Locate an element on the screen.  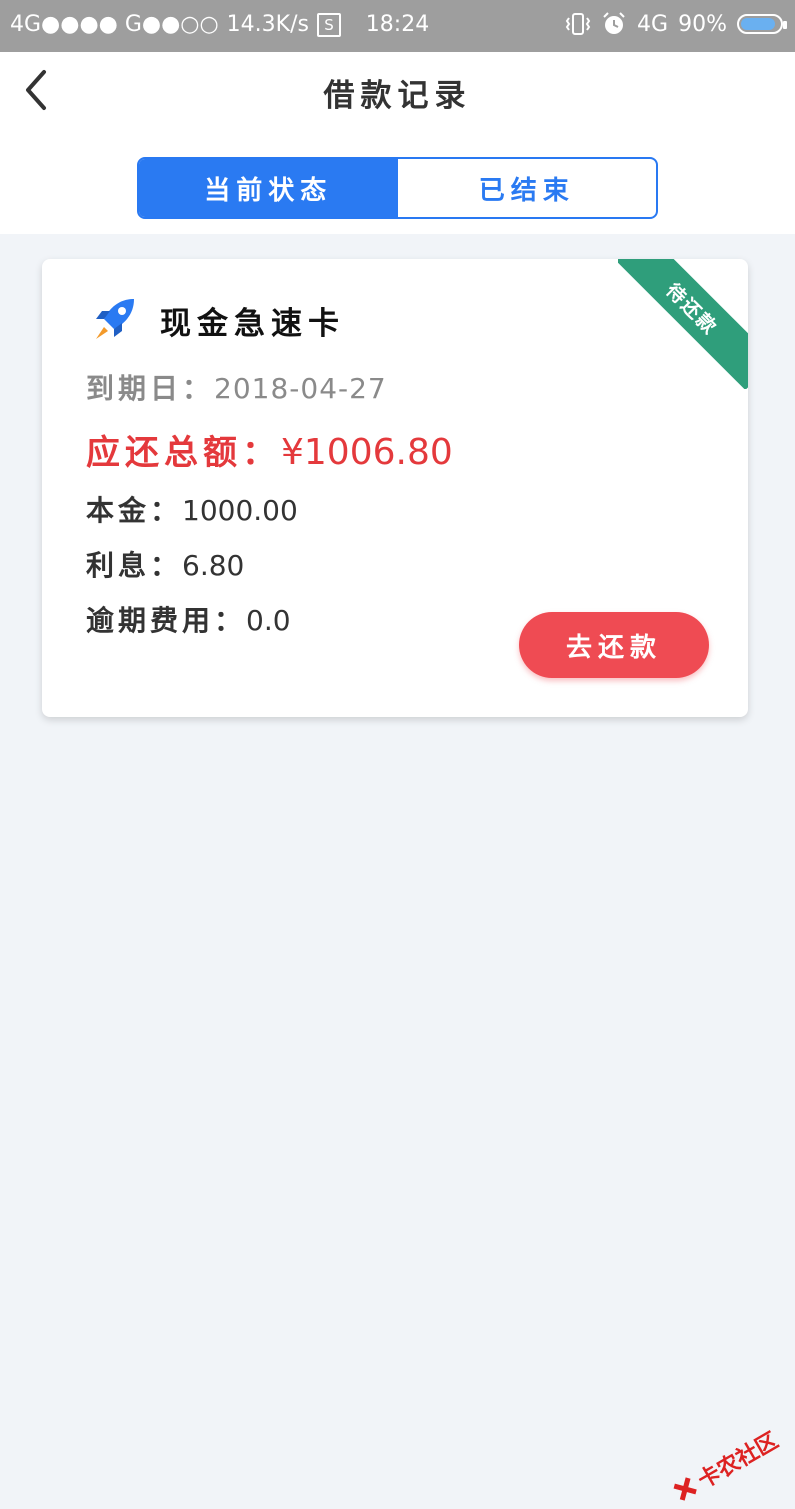
tab-finished: 已结束 is located at coordinates (527, 188).